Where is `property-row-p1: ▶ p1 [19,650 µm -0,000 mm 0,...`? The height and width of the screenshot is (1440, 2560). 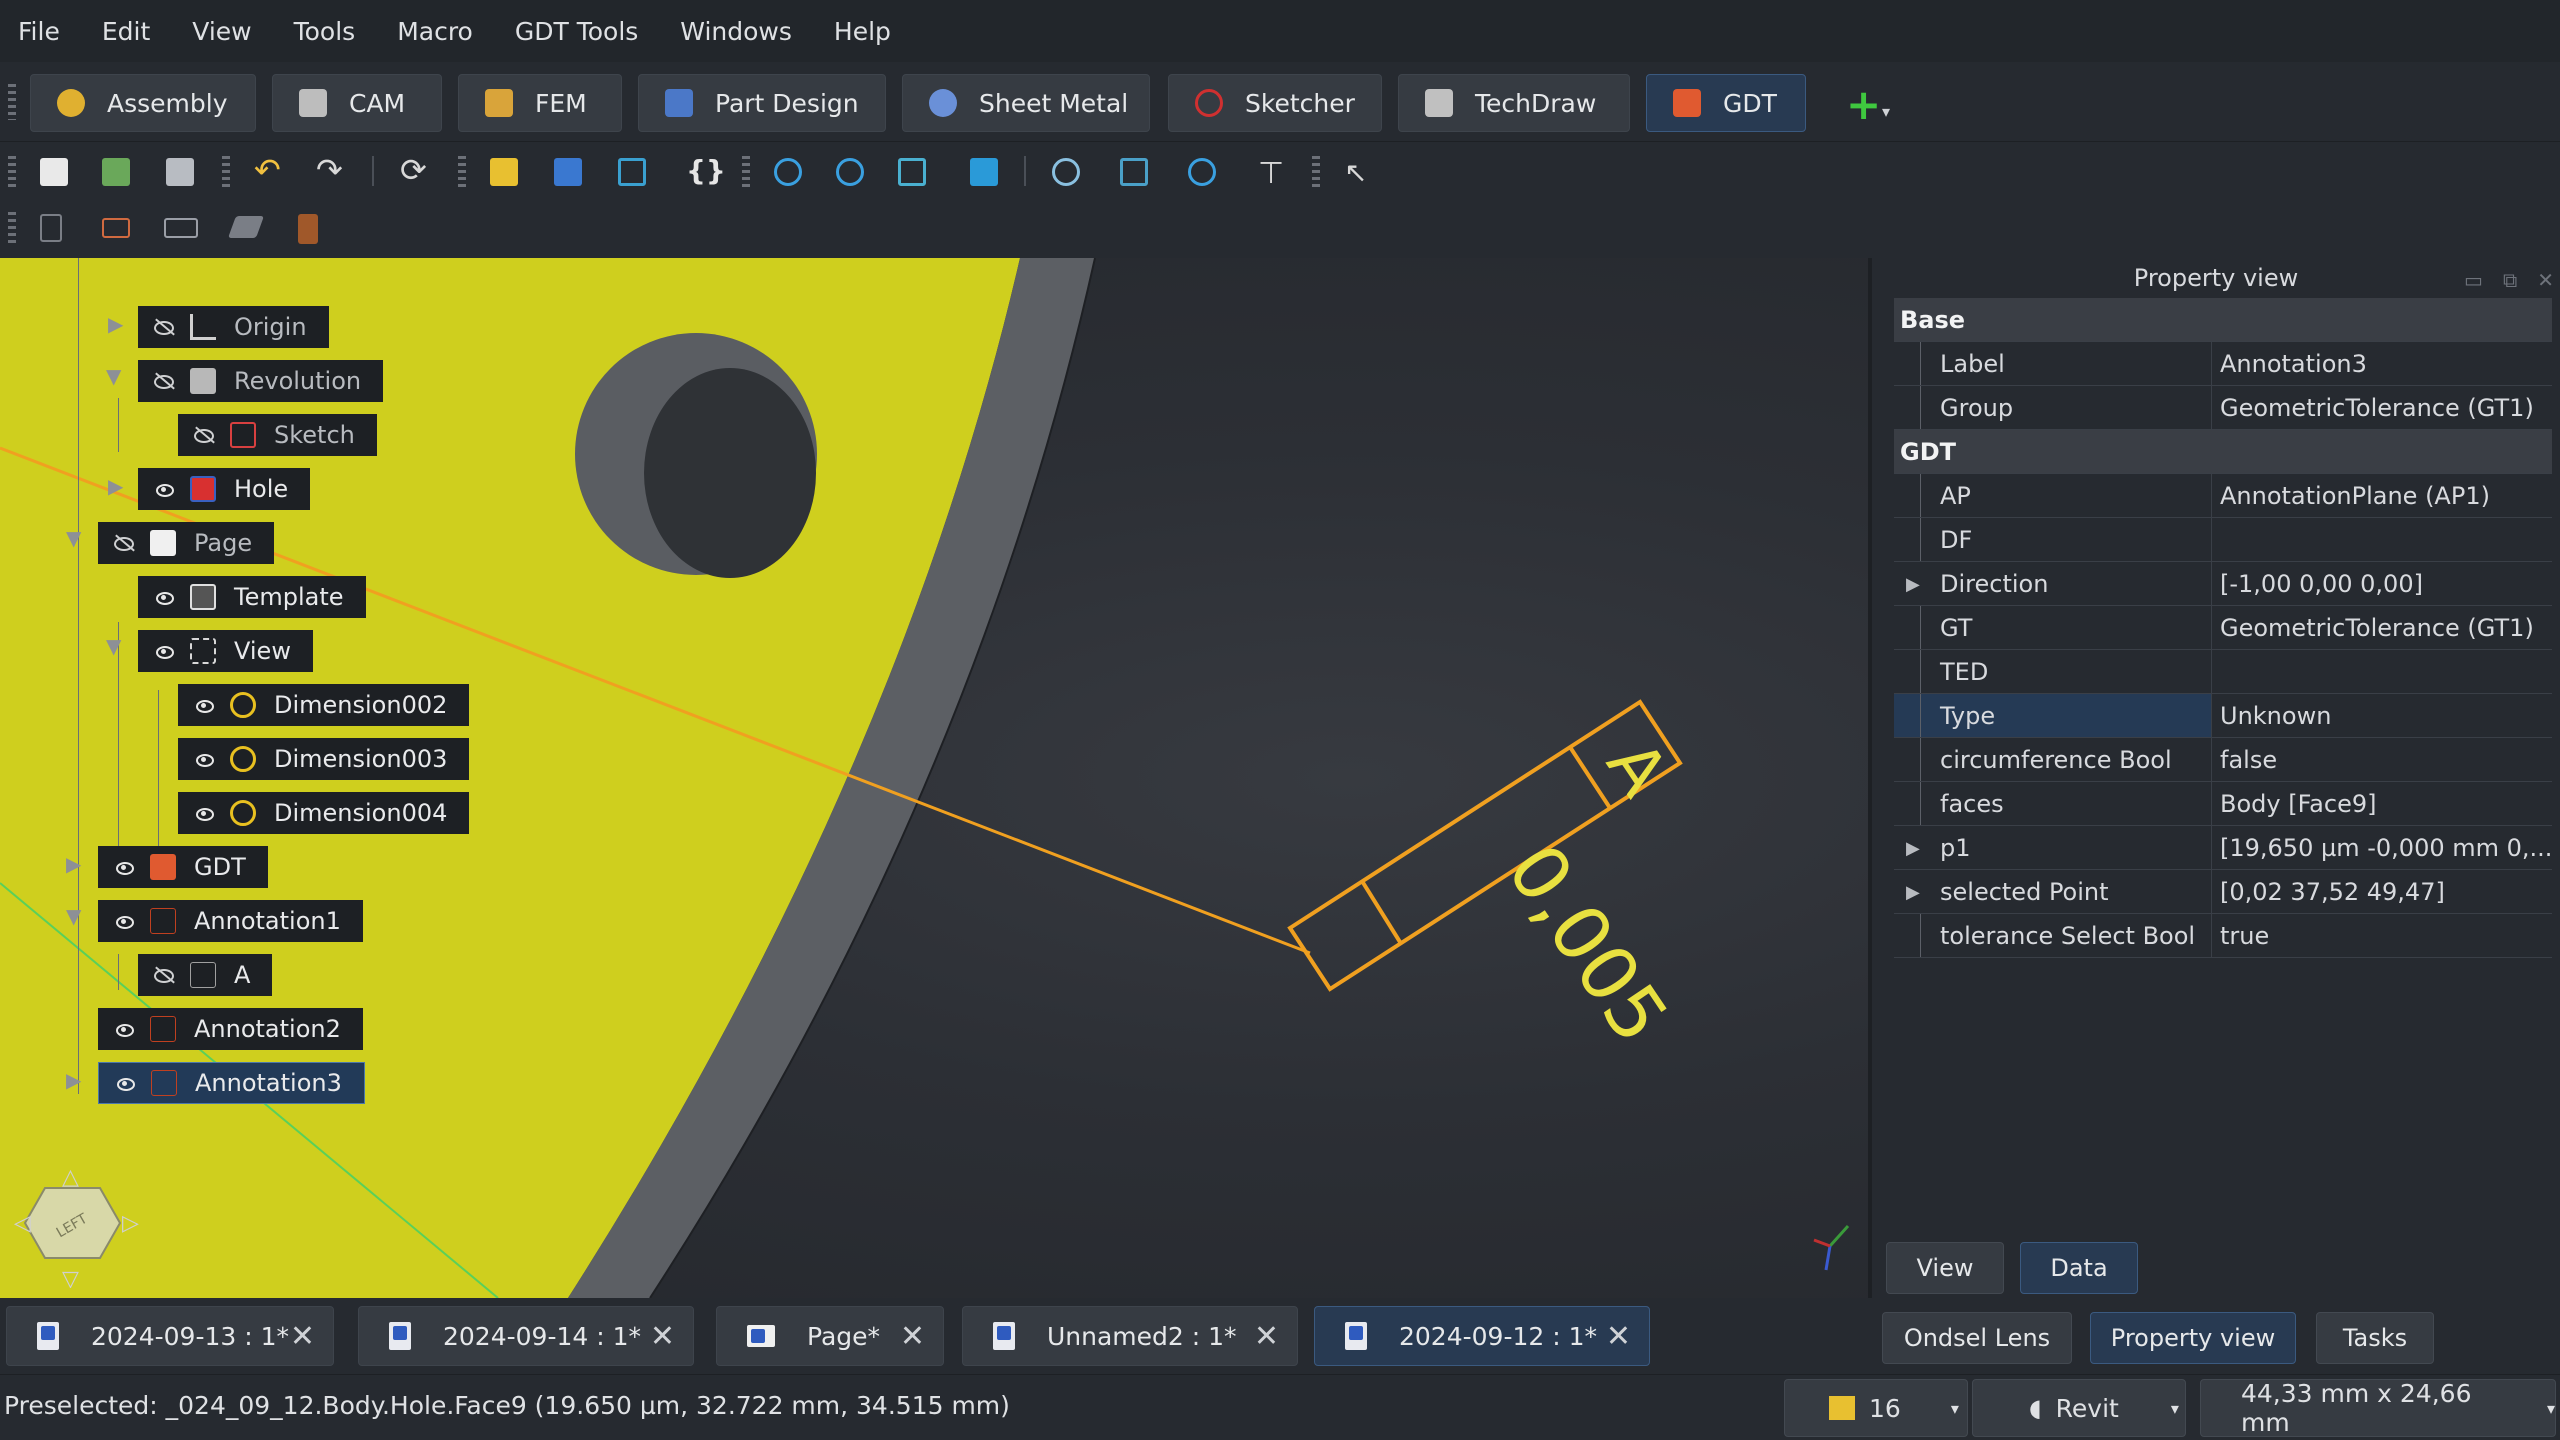 property-row-p1: ▶ p1 [19,650 µm -0,000 mm 0,... is located at coordinates (2223, 848).